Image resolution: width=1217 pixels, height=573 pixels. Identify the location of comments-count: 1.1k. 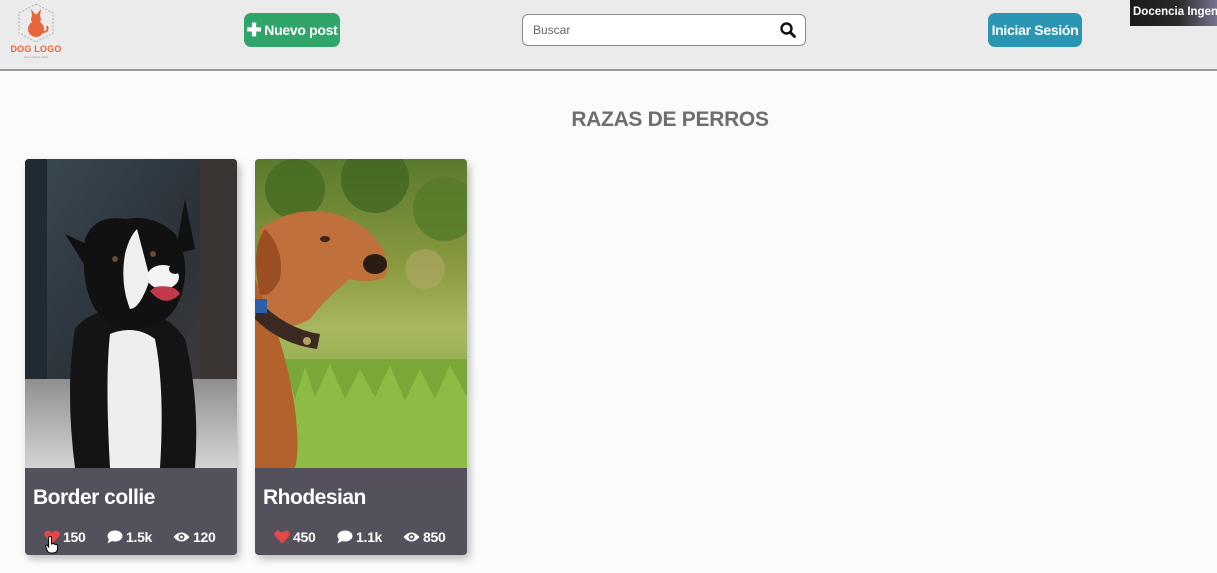
(369, 537).